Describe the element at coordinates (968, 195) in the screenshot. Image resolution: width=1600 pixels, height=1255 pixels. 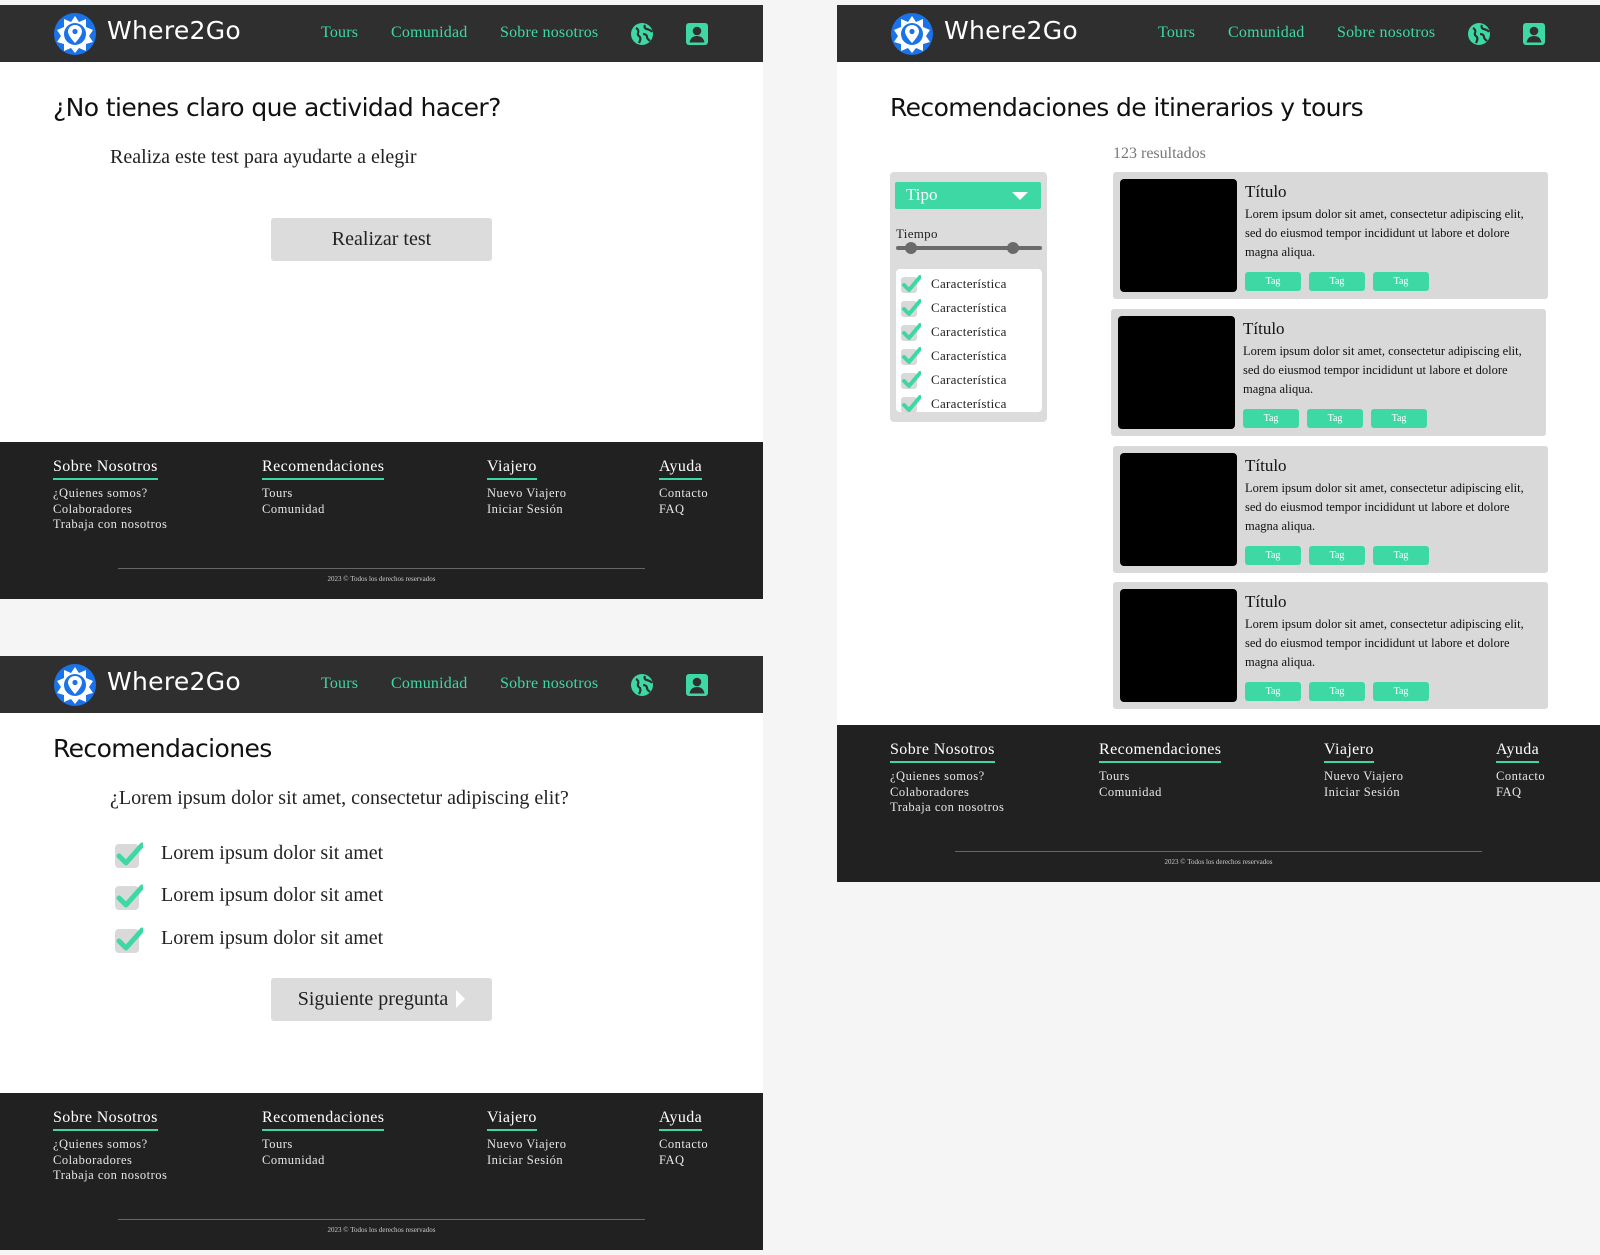
I see `type-dropdown: Tipo` at that location.